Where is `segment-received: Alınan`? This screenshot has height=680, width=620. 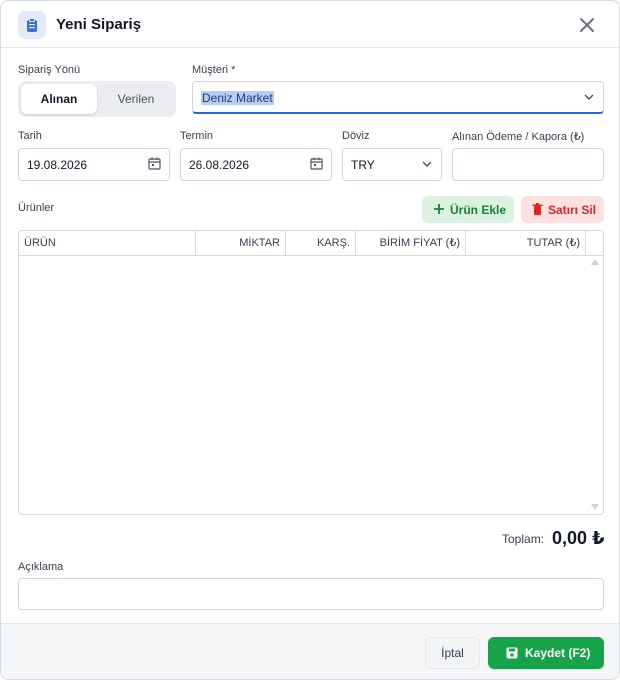
segment-received: Alınan is located at coordinates (59, 99).